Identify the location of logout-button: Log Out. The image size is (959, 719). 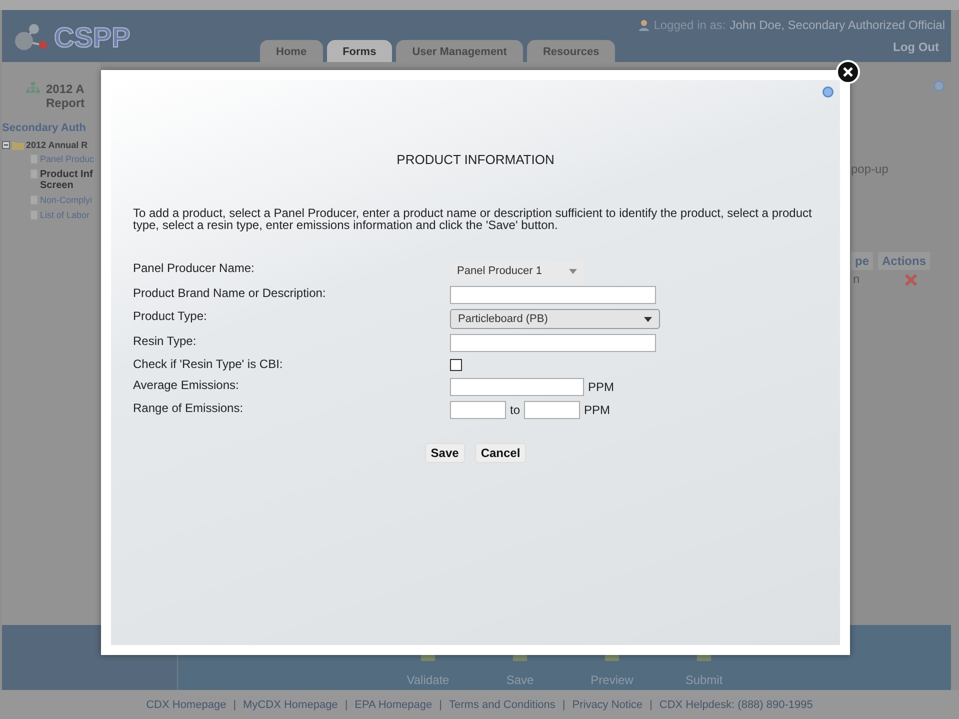
(919, 47).